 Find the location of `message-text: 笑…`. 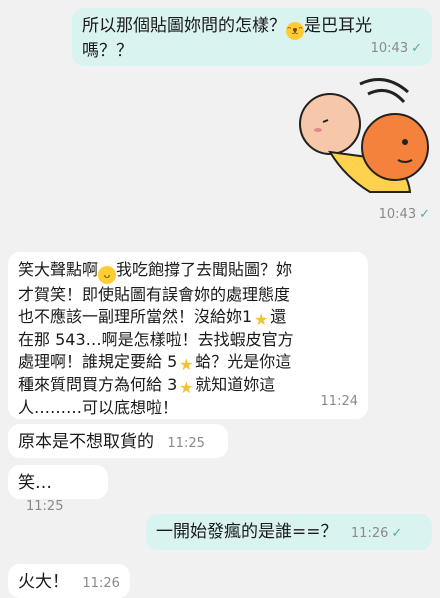

message-text: 笑… is located at coordinates (35, 483).